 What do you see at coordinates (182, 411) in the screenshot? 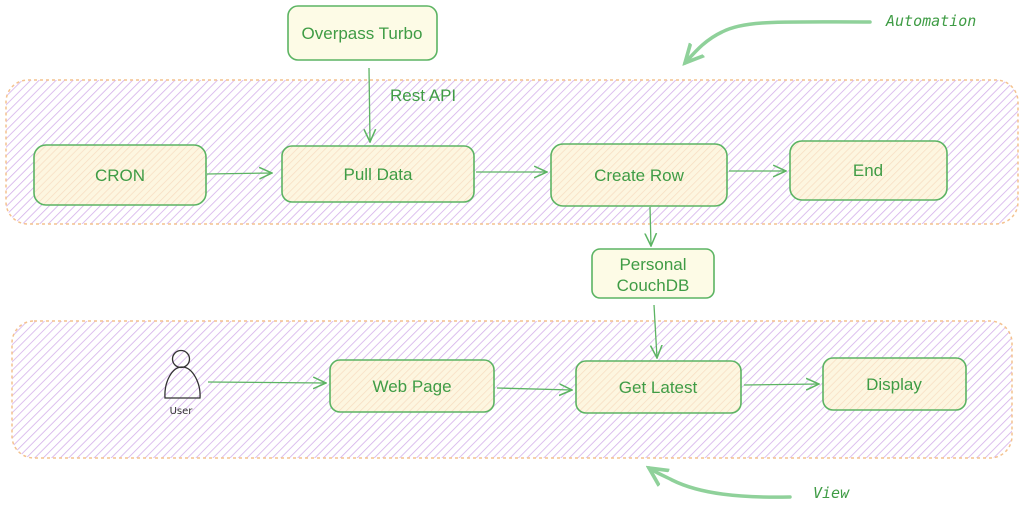
I see `user-label: User` at bounding box center [182, 411].